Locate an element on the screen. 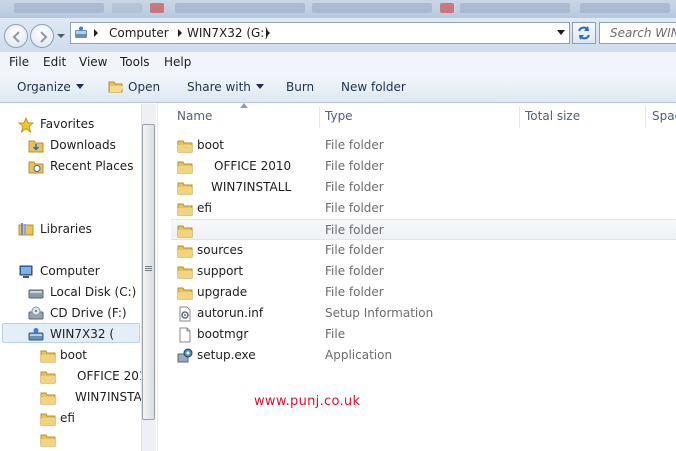 The height and width of the screenshot is (451, 676). setup-exe-icon is located at coordinates (185, 357).